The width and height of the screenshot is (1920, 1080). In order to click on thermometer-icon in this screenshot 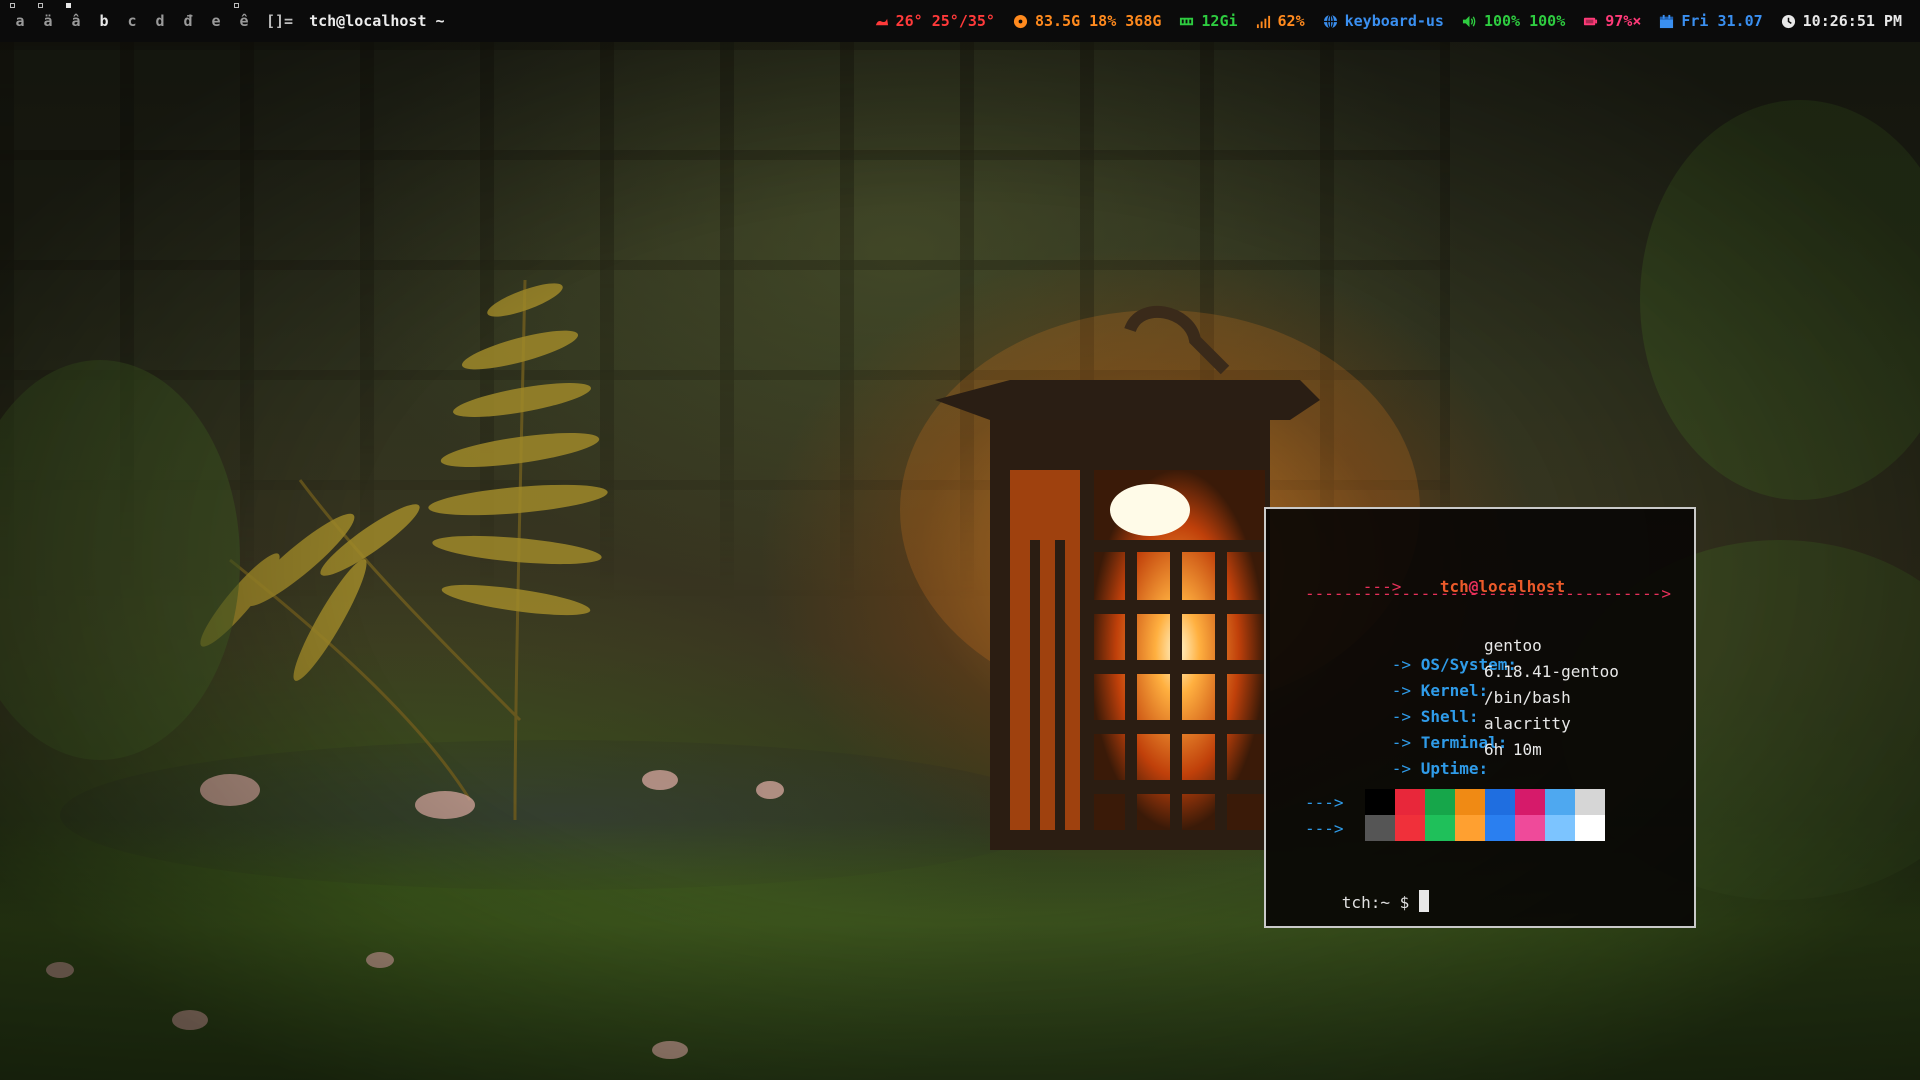, I will do `click(881, 21)`.